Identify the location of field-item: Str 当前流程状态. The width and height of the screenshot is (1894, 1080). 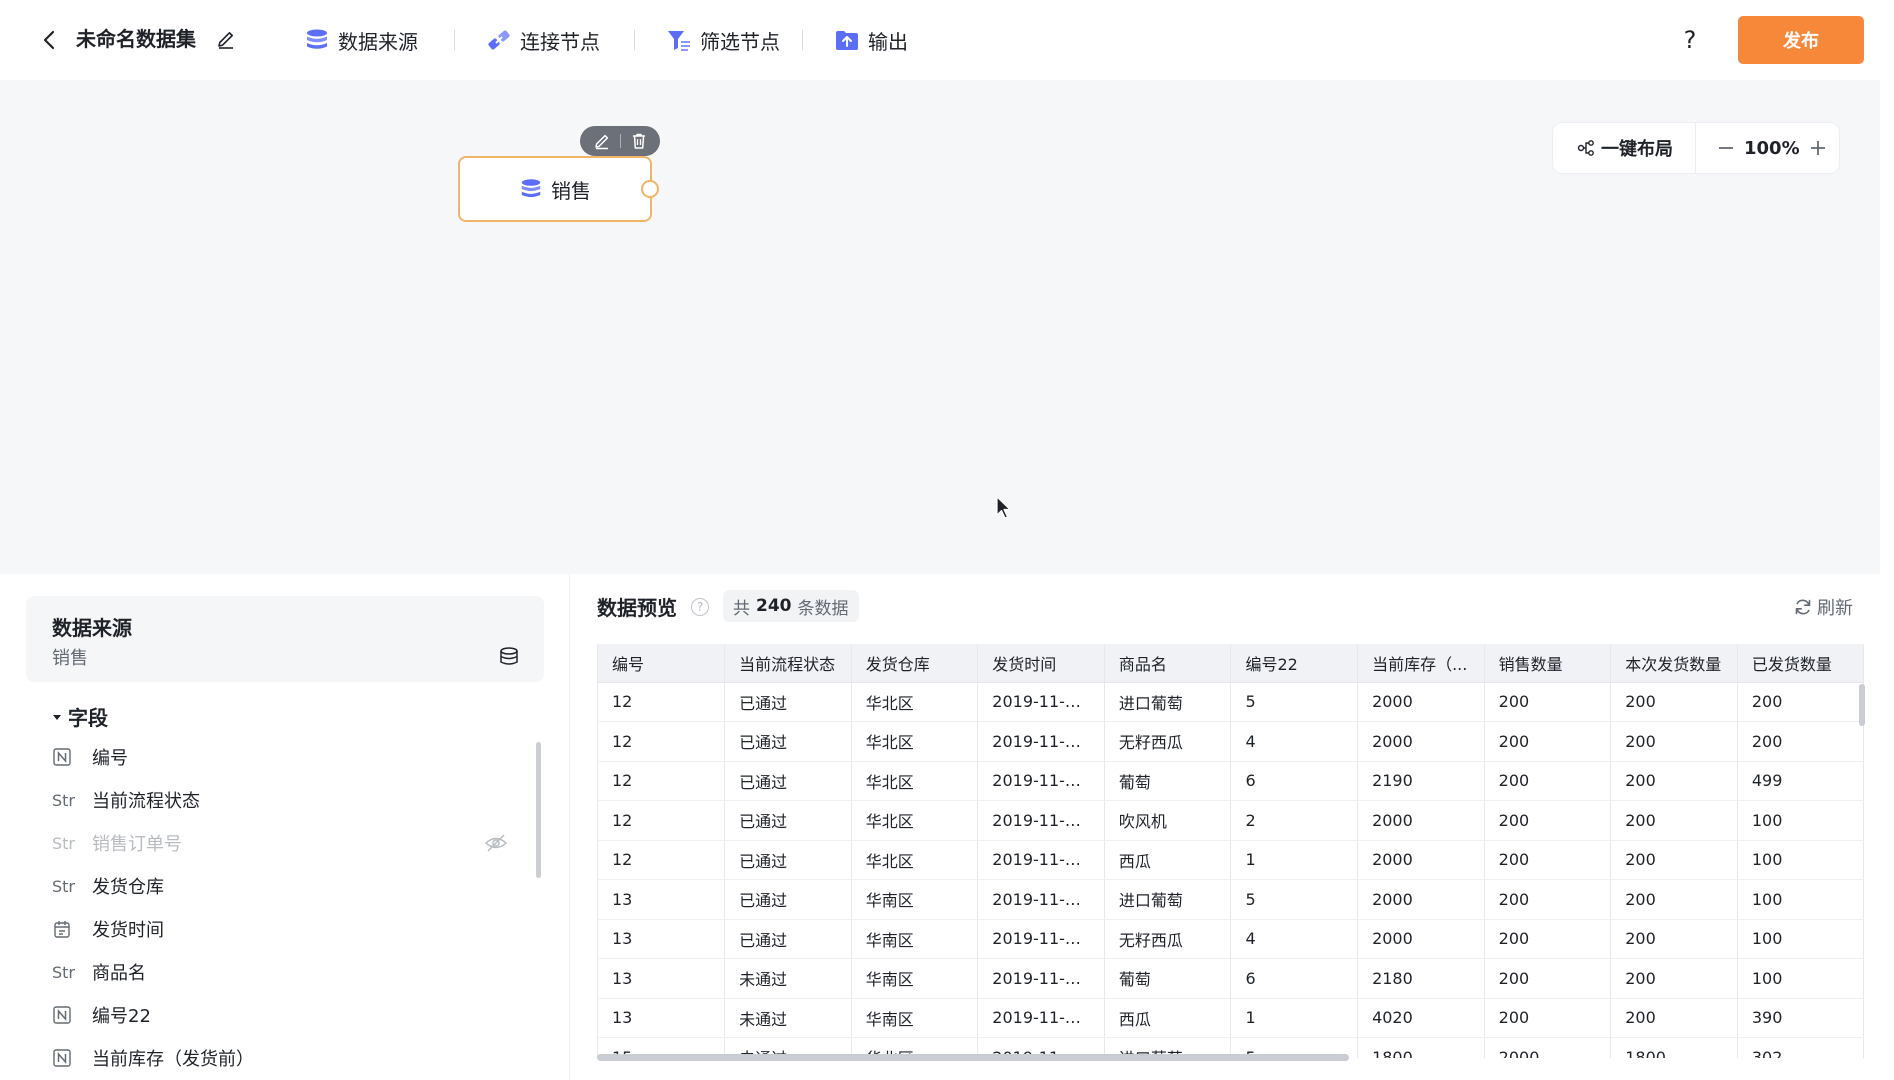
(282, 800).